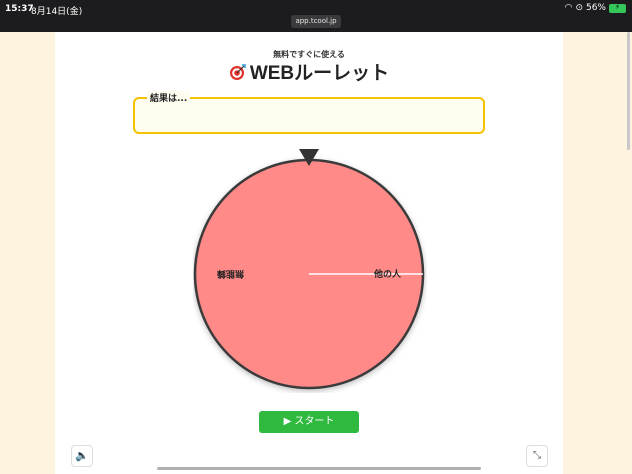  Describe the element at coordinates (237, 75) in the screenshot. I see `dart-target-icon` at that location.